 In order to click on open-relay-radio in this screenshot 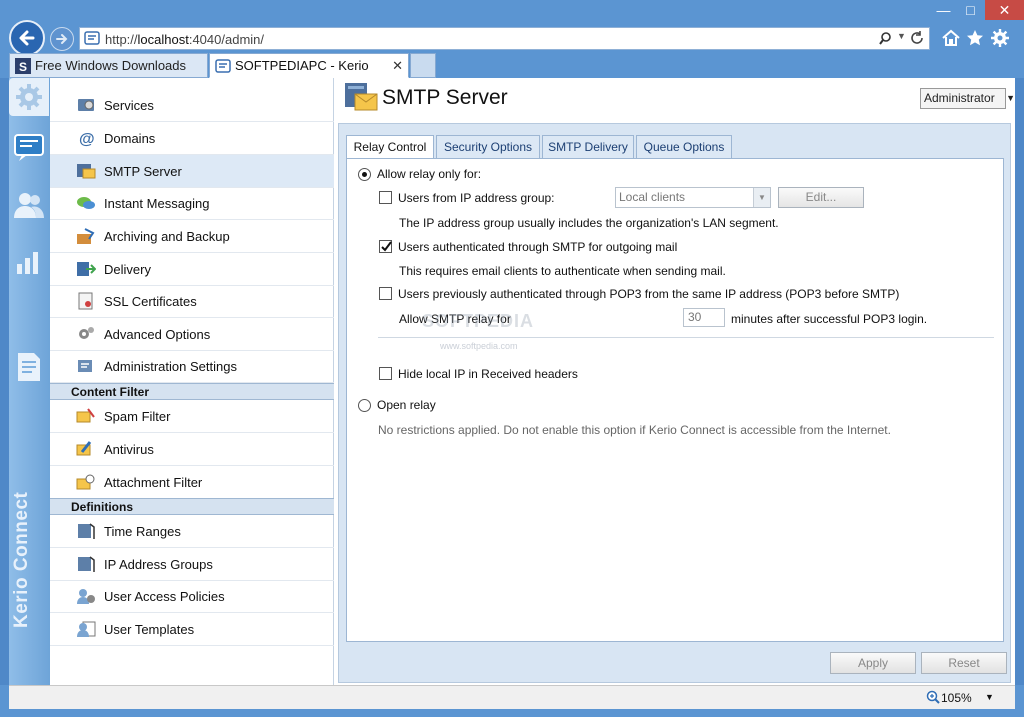, I will do `click(364, 405)`.